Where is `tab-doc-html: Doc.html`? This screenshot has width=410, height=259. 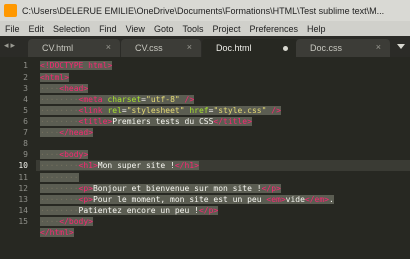 tab-doc-html: Doc.html is located at coordinates (250, 48).